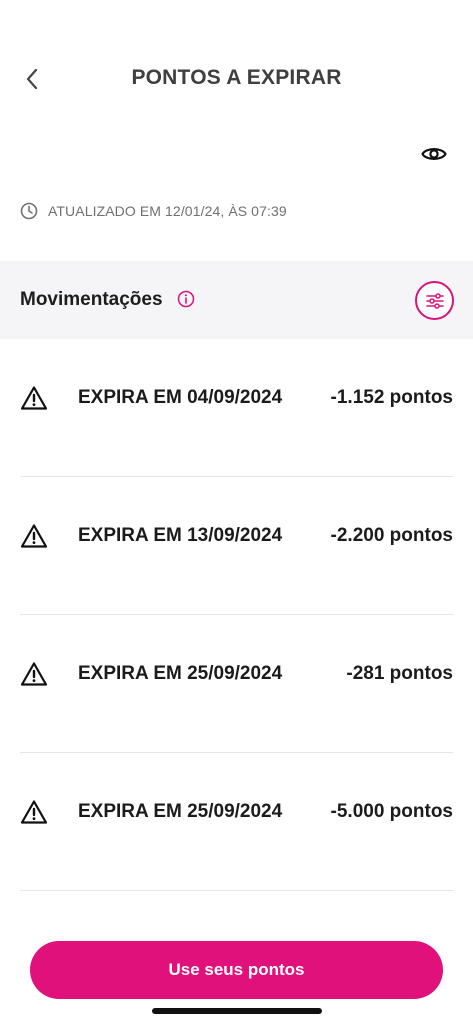 The image size is (473, 1024). What do you see at coordinates (399, 673) in the screenshot?
I see `points-amount: -281 pontos` at bounding box center [399, 673].